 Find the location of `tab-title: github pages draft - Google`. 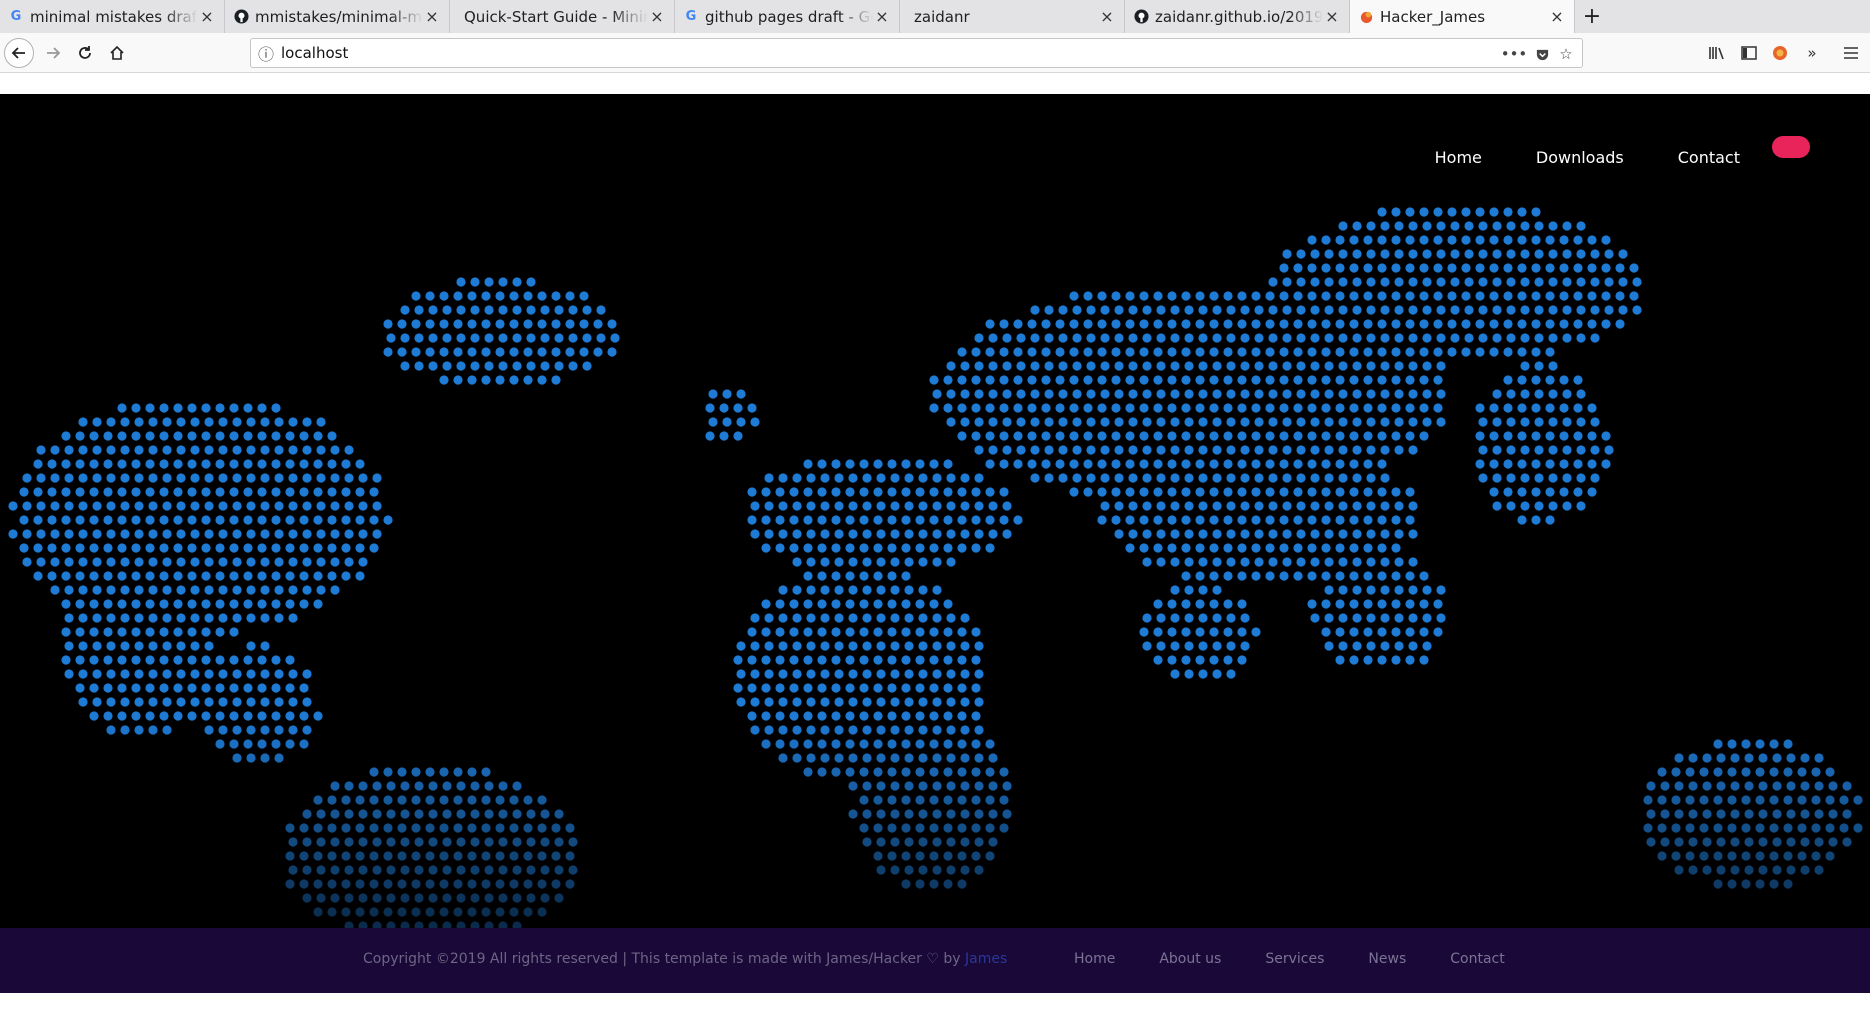

tab-title: github pages draft - Google is located at coordinates (789, 16).